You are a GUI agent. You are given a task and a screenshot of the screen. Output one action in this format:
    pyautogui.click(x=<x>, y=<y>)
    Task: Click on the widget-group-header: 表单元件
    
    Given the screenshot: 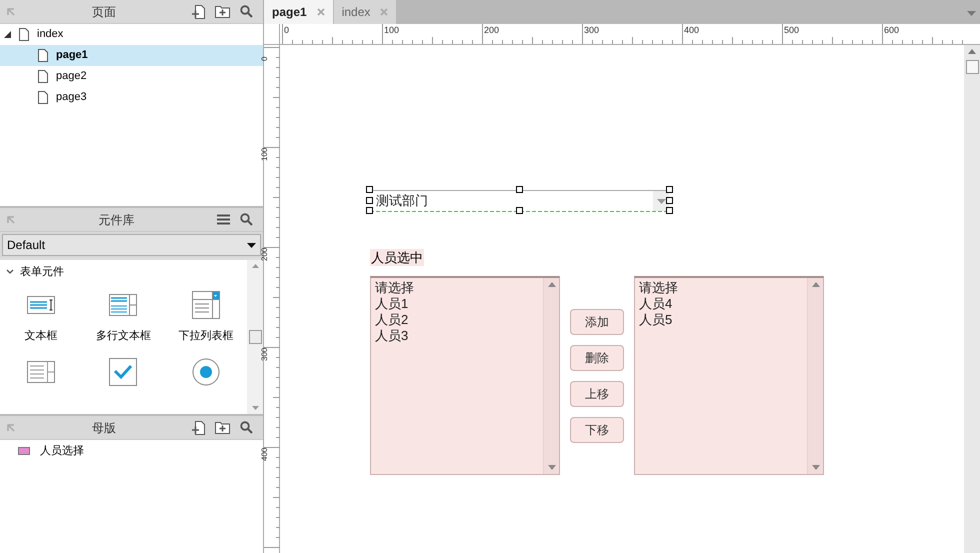 What is the action you would take?
    pyautogui.click(x=123, y=272)
    